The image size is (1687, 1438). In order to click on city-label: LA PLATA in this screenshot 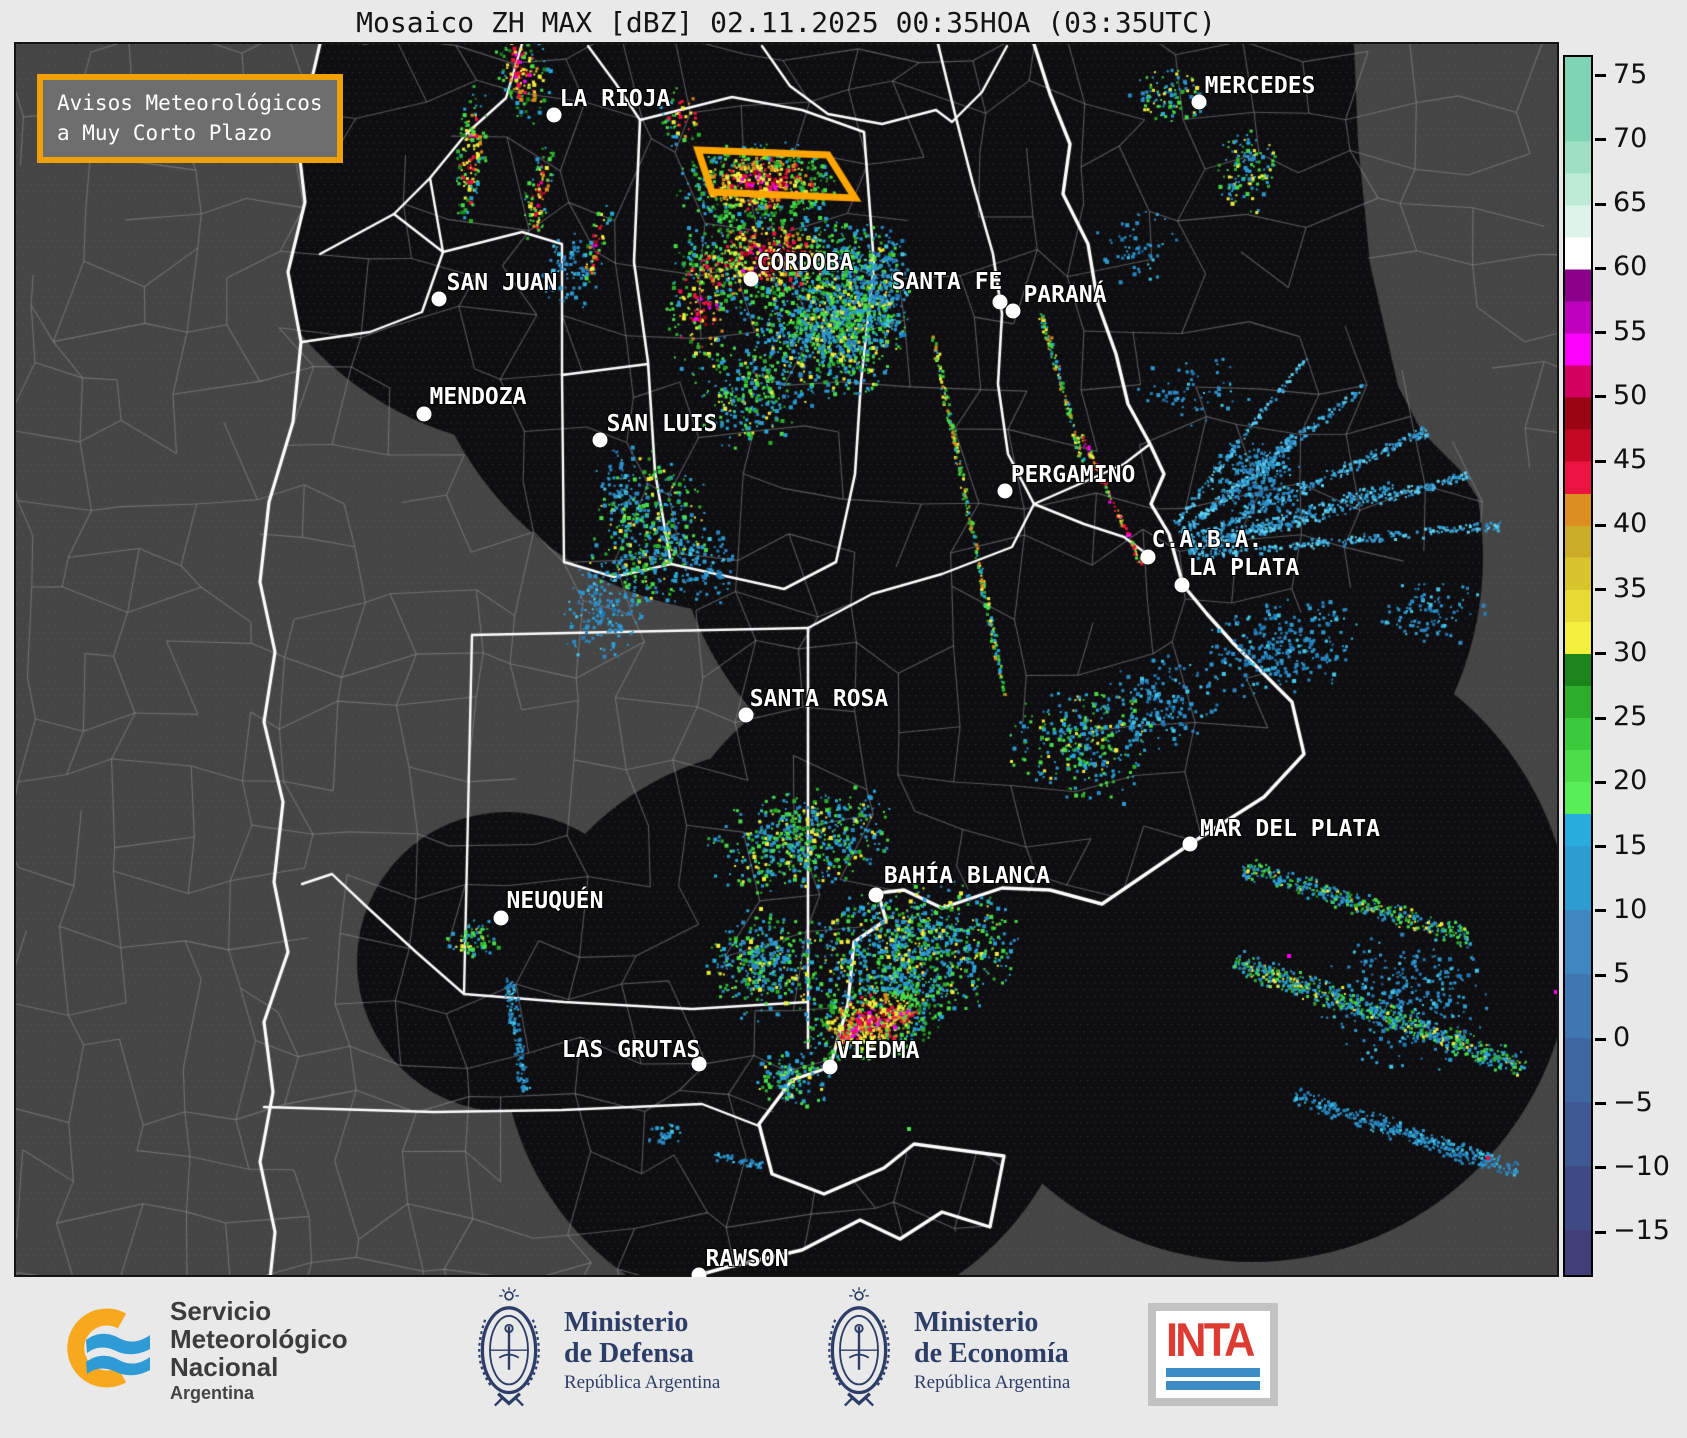, I will do `click(1244, 568)`.